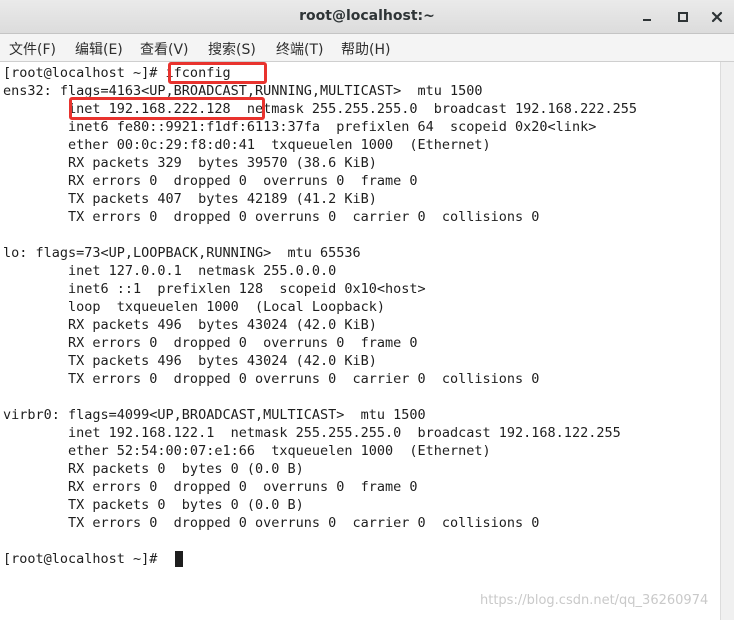  I want to click on terminal-line: TX packets 496 bytes 43024 (42.0 KiB), so click(190, 361).